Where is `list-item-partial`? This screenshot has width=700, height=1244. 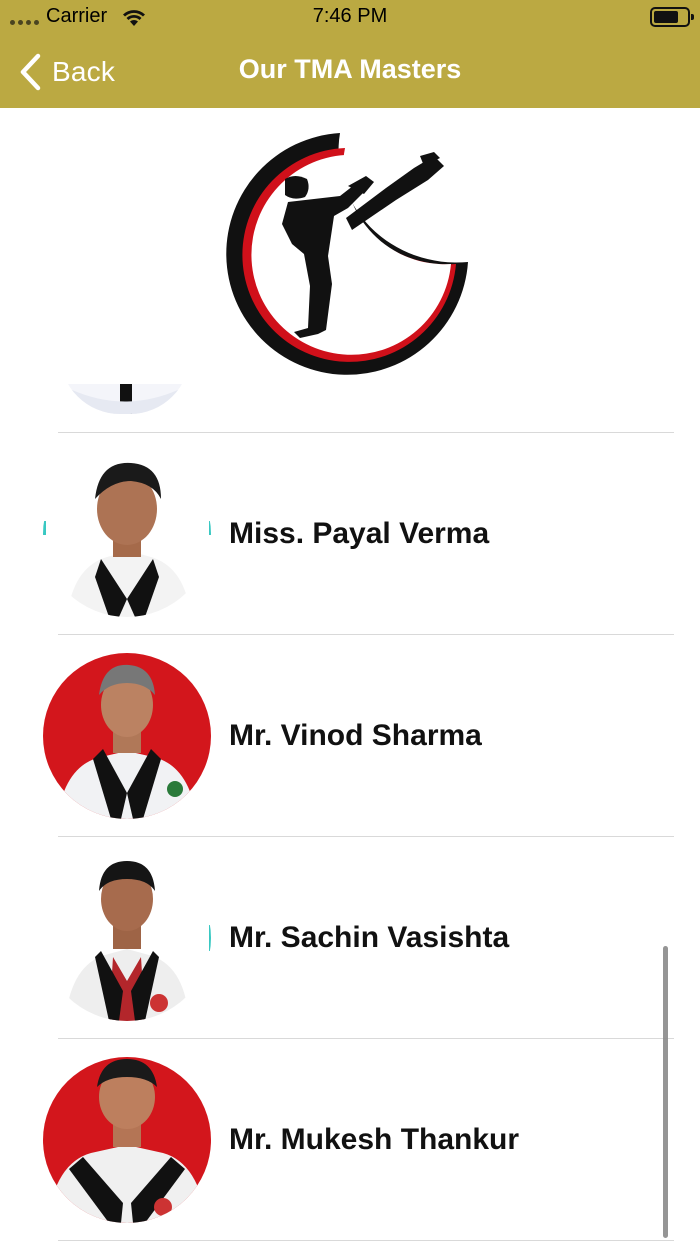 list-item-partial is located at coordinates (350, 408).